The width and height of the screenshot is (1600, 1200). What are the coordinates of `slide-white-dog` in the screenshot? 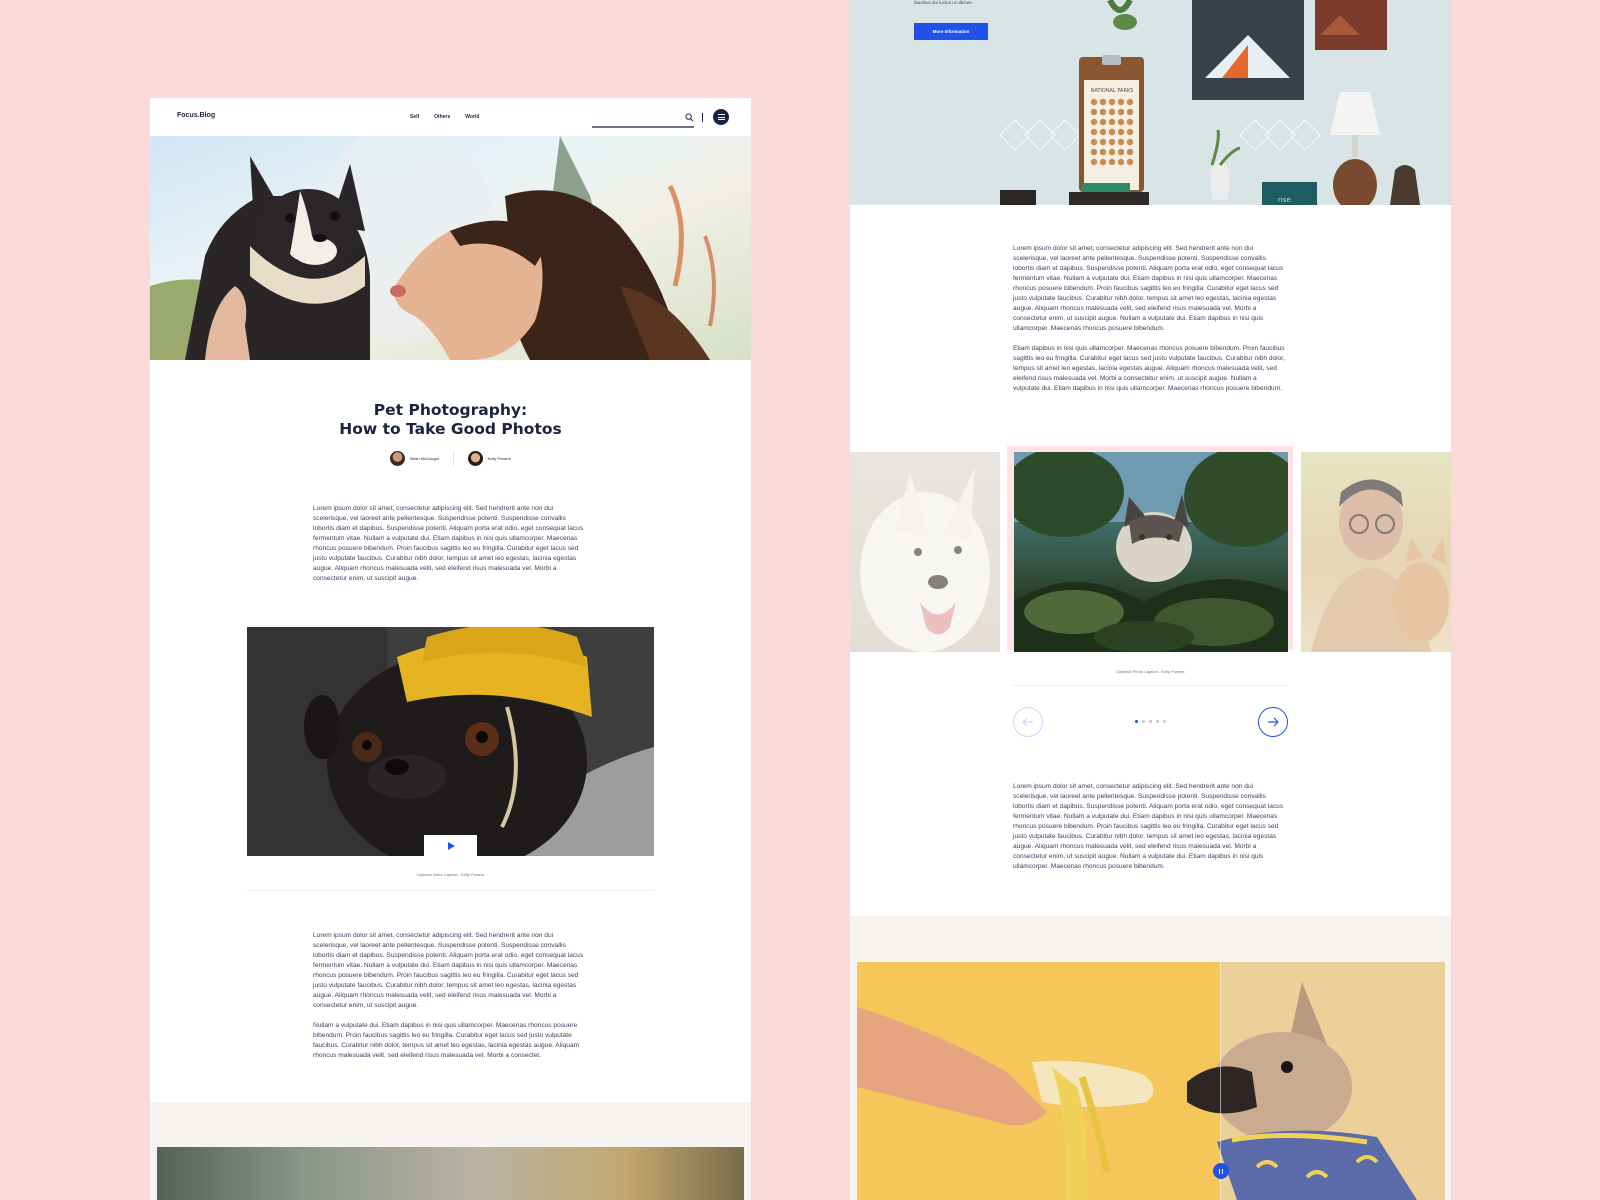 It's located at (925, 559).